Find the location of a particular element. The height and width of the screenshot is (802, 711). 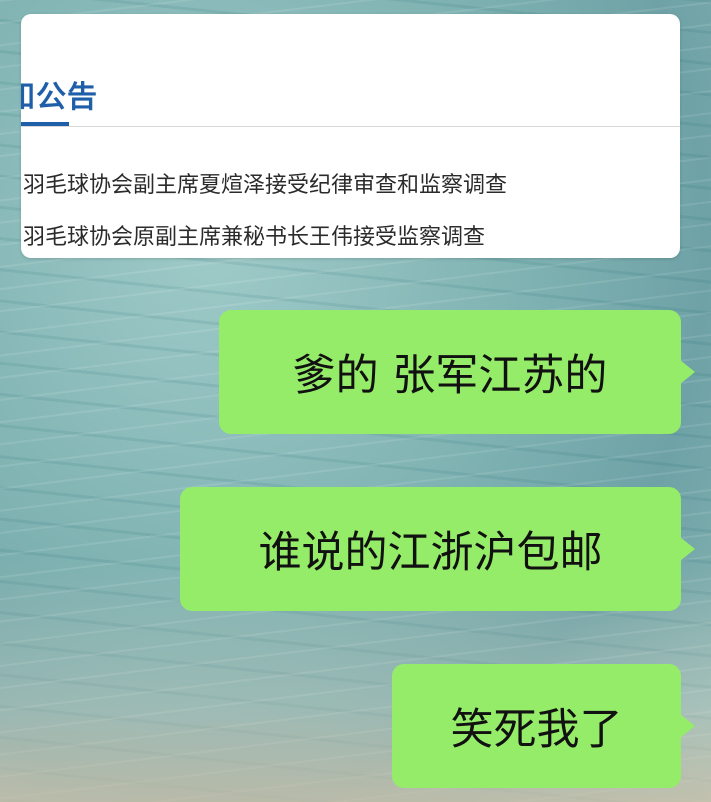

message-text: 笑死我了 is located at coordinates (536, 730).